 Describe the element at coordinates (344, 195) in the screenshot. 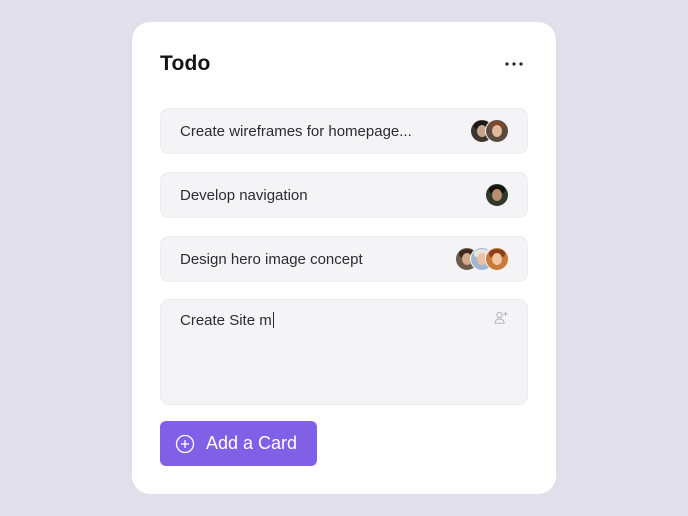

I see `task-card: Develop navigation` at that location.